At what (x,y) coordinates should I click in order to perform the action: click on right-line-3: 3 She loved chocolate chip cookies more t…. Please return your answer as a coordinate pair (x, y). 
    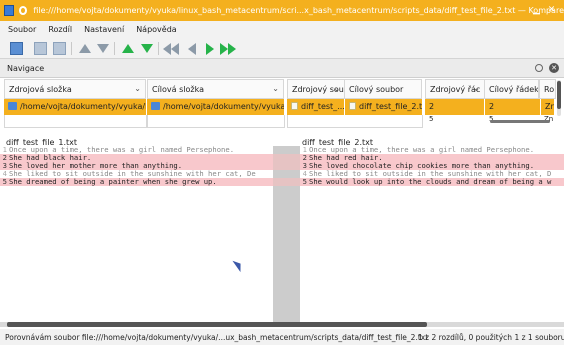
    Looking at the image, I should click on (432, 166).